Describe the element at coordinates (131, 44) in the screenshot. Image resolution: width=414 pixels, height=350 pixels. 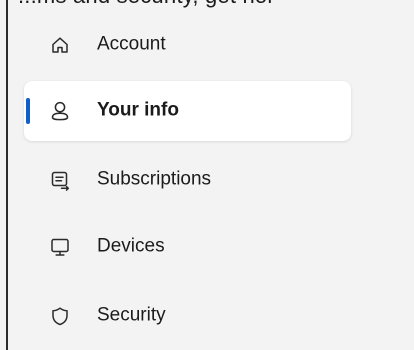
I see `sidebar-item-label: Account` at that location.